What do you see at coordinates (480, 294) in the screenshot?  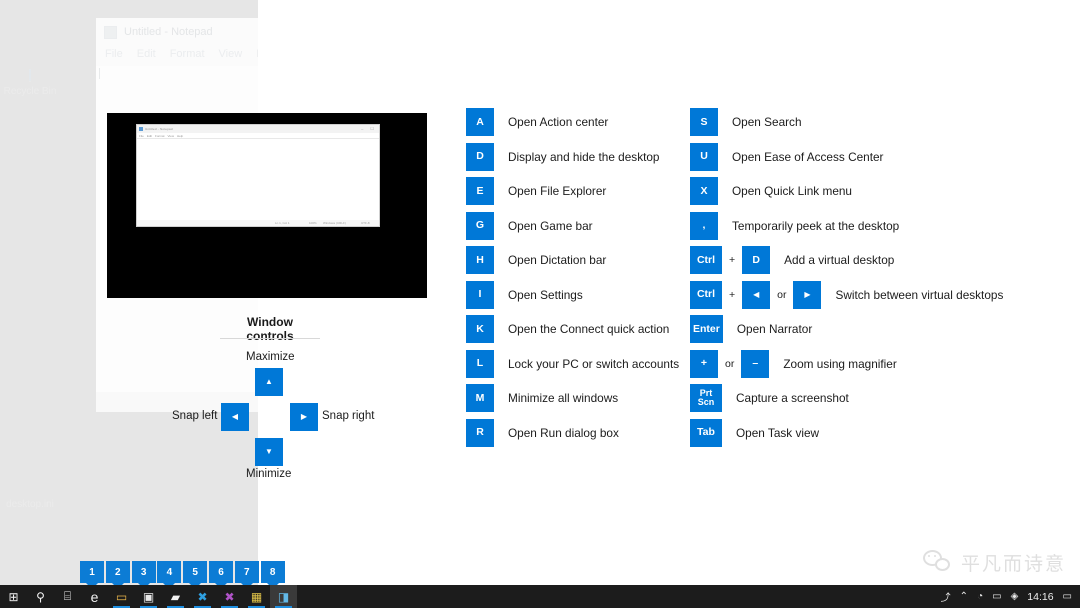 I see `shortcut-key: I` at bounding box center [480, 294].